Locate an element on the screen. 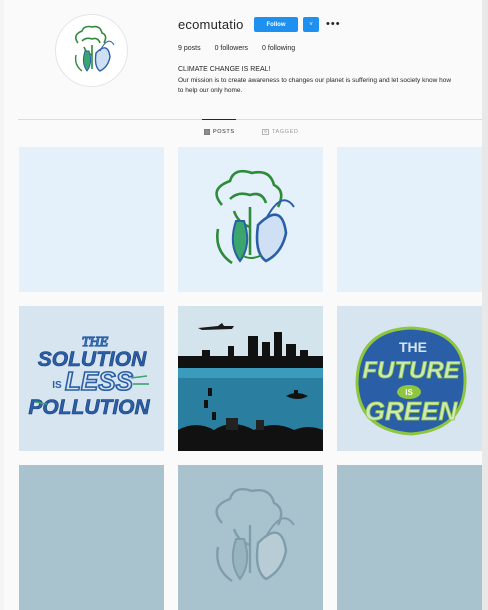 The height and width of the screenshot is (610, 488). bio-title: CLIMATE CHANGE IS REAL! is located at coordinates (224, 69).